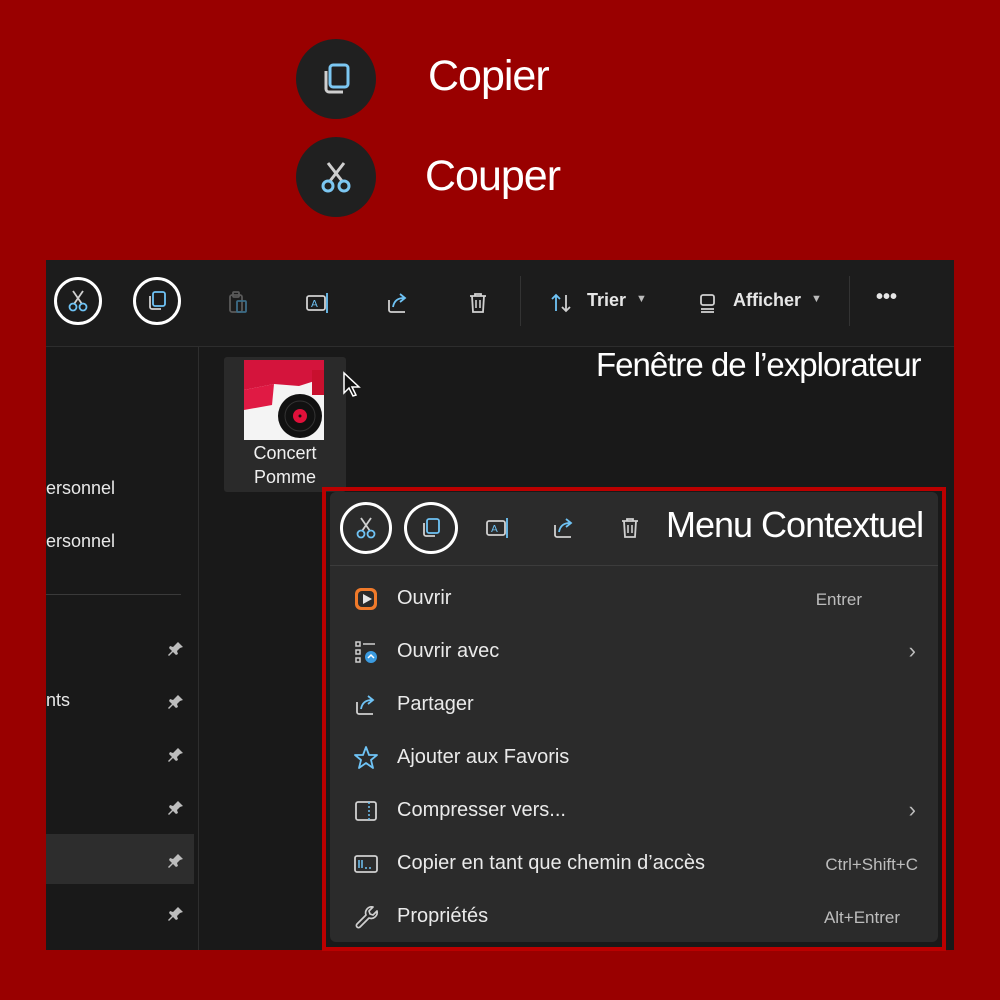 The height and width of the screenshot is (1000, 1000). I want to click on menu-item-add-favorites: Ajouter aux Favoris, so click(634, 758).